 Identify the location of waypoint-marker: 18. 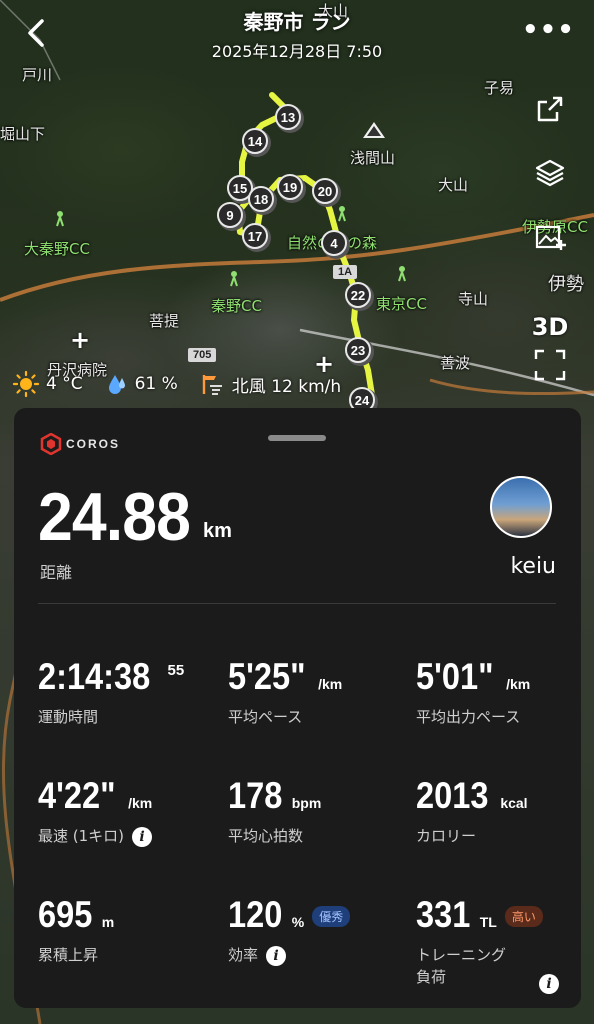
(261, 199).